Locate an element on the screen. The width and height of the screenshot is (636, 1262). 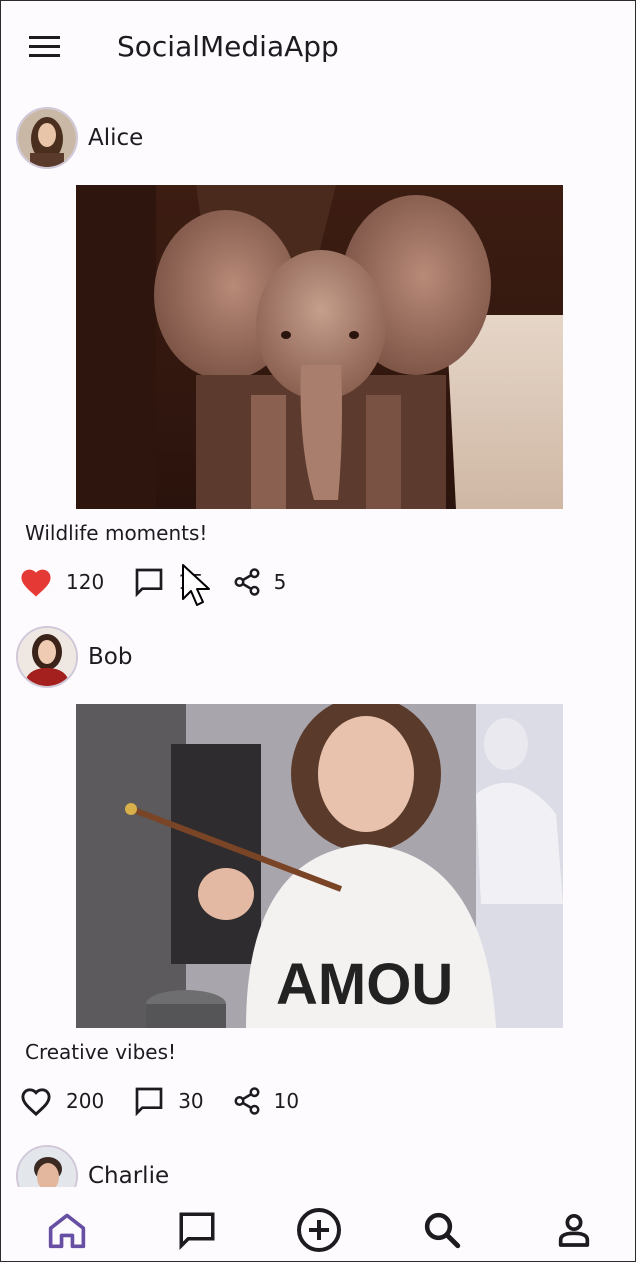
svg-text: AMOU is located at coordinates (364, 984).